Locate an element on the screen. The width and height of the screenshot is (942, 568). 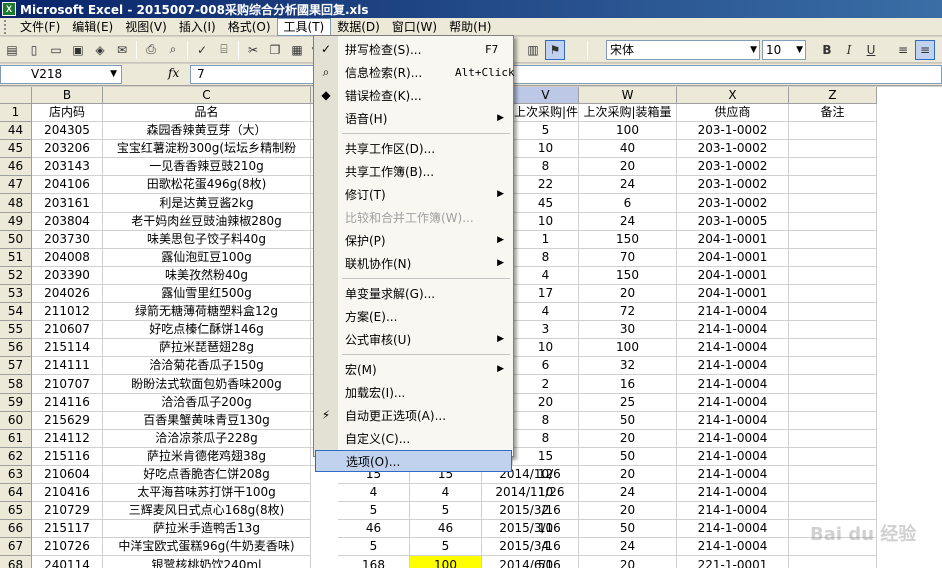
cell-v: 2 is located at coordinates (546, 384).